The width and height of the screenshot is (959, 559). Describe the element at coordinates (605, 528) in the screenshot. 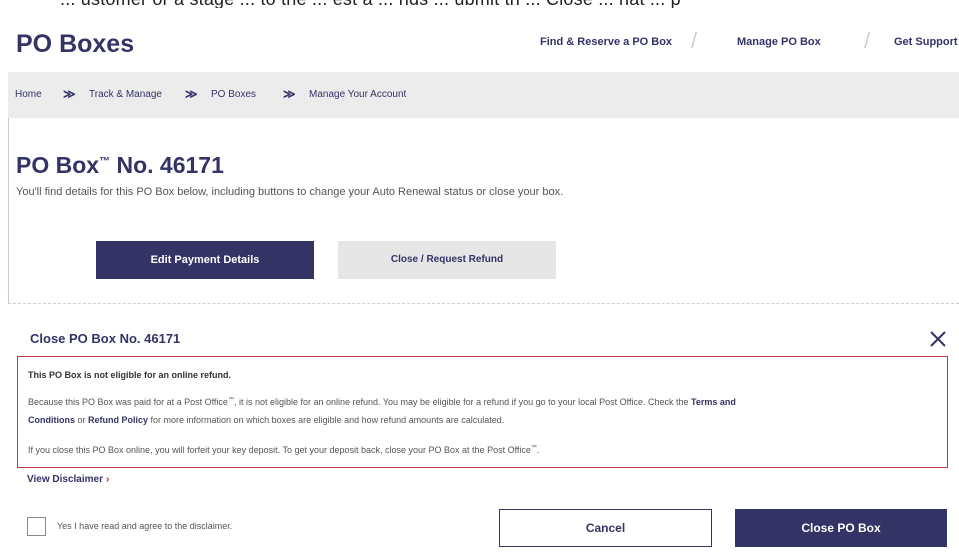

I see `cancel-button: Cancel` at that location.